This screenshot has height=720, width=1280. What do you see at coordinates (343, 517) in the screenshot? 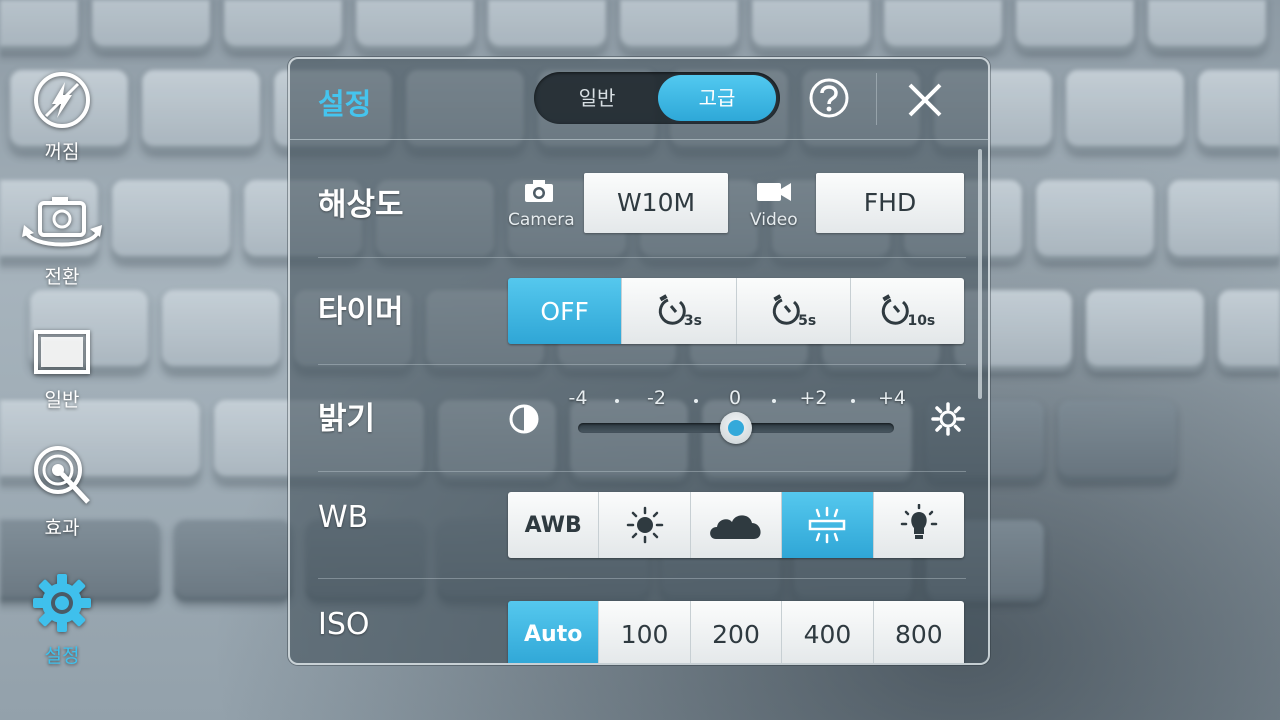
I see `wb-label: WB` at bounding box center [343, 517].